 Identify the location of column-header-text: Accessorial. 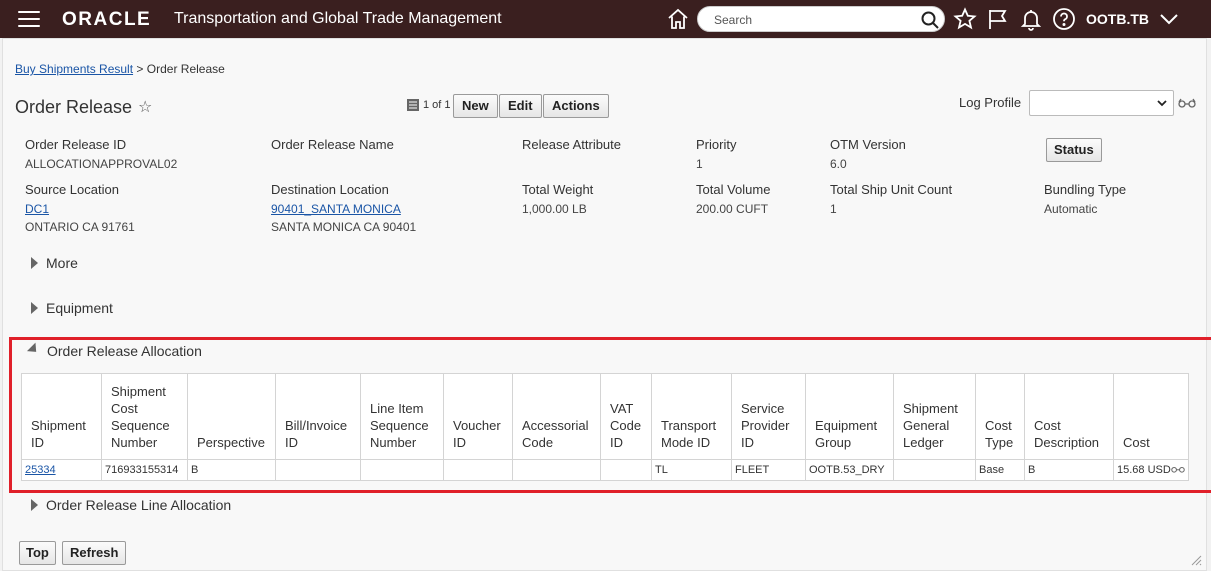
(555, 425).